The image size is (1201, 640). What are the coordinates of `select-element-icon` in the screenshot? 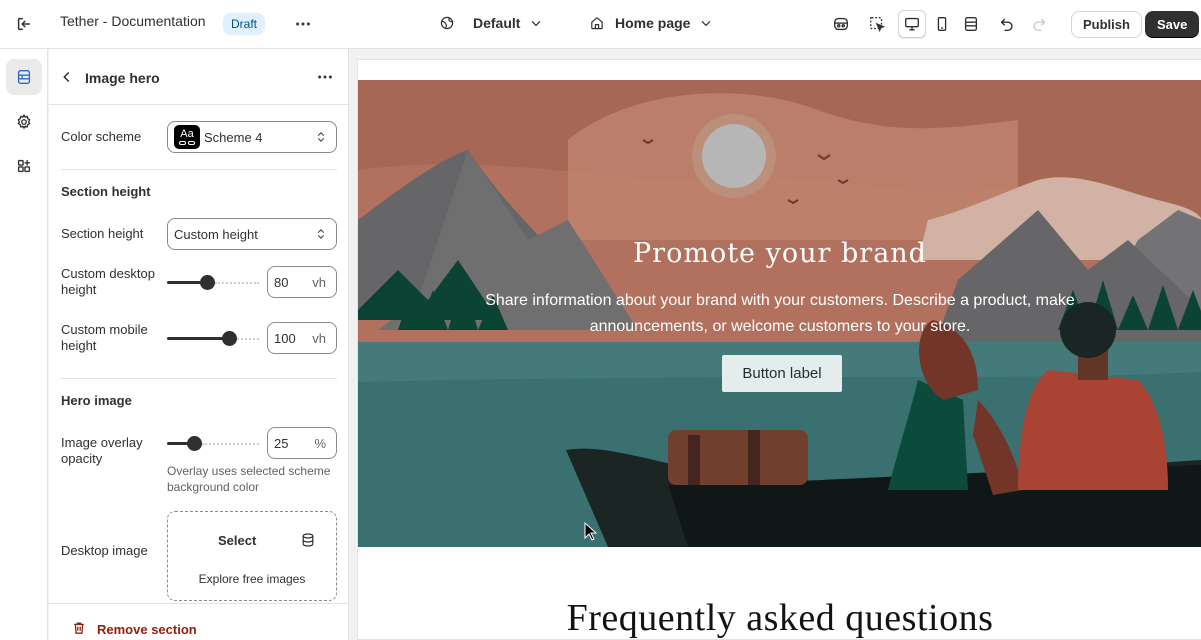 It's located at (877, 24).